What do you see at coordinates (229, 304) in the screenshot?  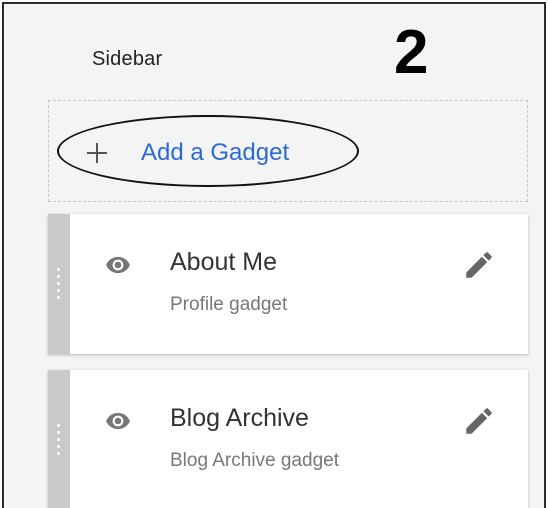 I see `gadget-description: Profile gadget` at bounding box center [229, 304].